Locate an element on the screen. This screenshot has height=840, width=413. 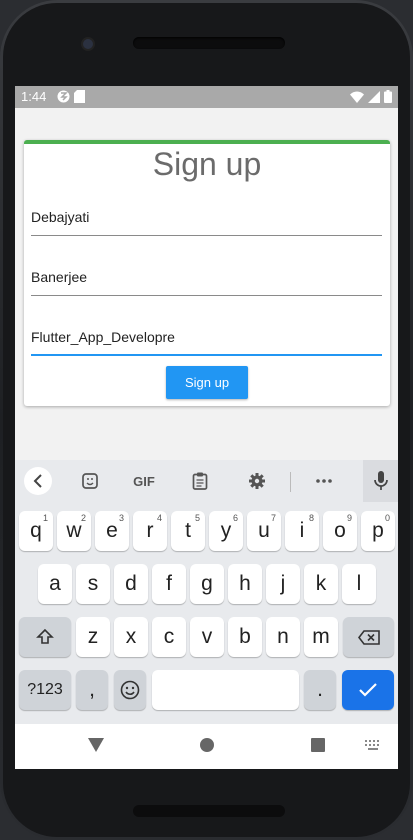
shift-key is located at coordinates (45, 637).